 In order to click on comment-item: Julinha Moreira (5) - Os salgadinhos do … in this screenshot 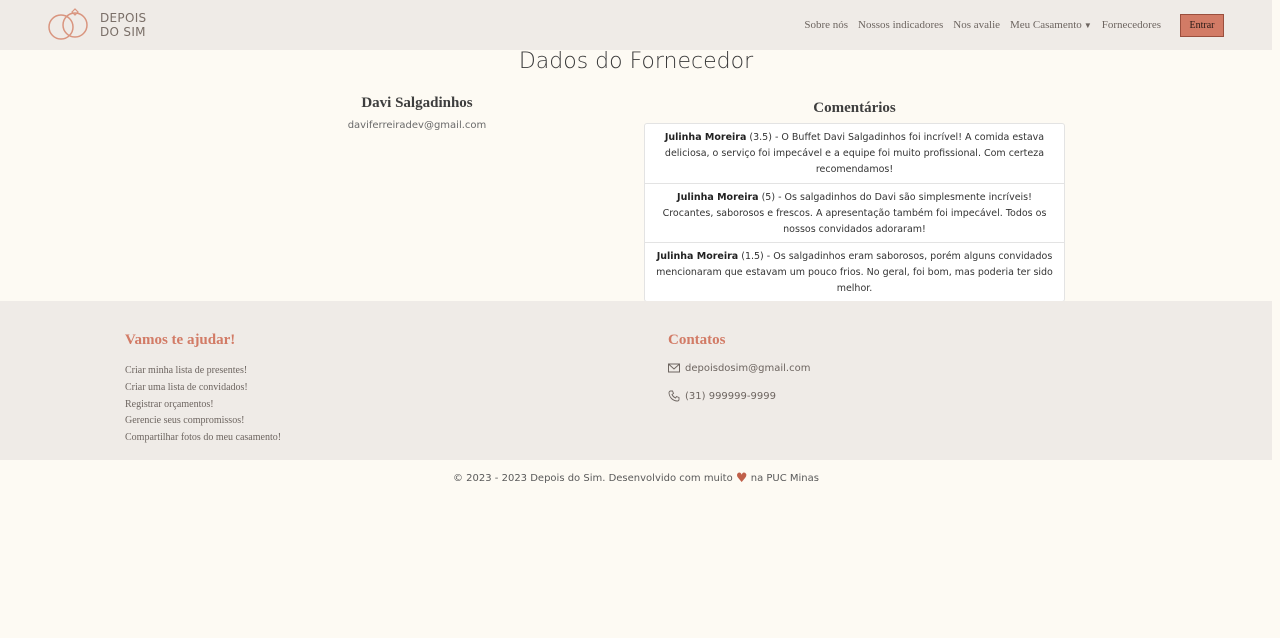, I will do `click(854, 212)`.